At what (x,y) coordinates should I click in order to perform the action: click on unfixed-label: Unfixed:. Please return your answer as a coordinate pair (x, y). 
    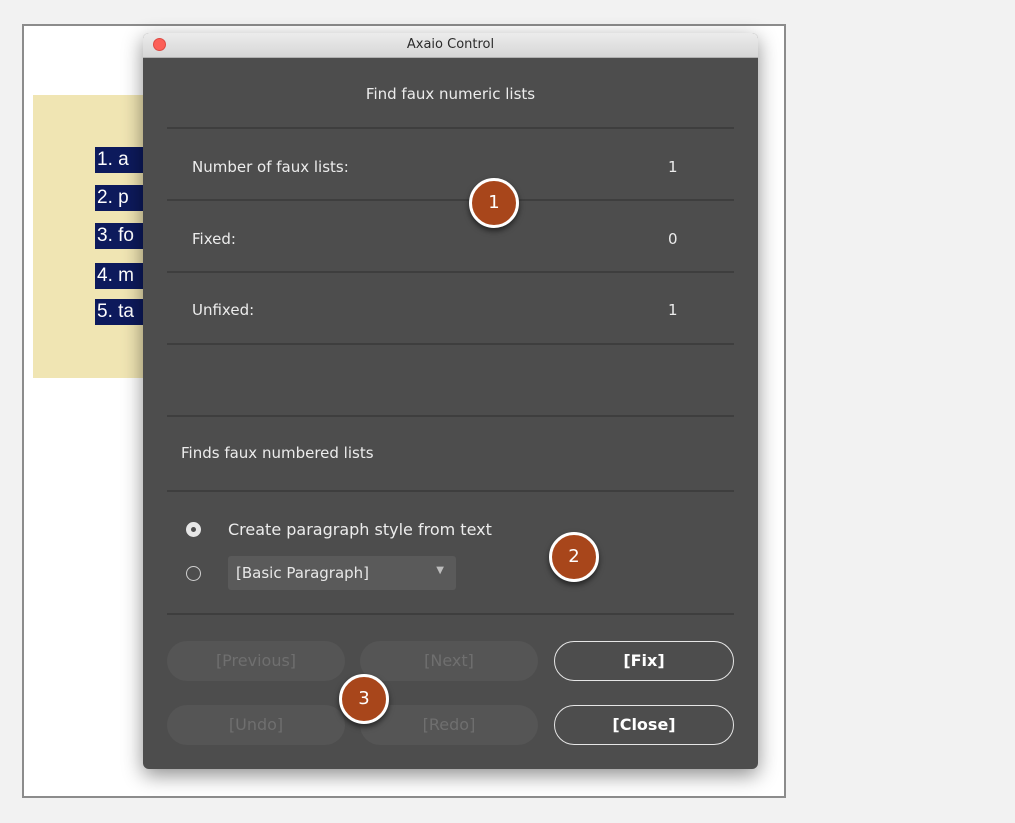
    Looking at the image, I should click on (223, 310).